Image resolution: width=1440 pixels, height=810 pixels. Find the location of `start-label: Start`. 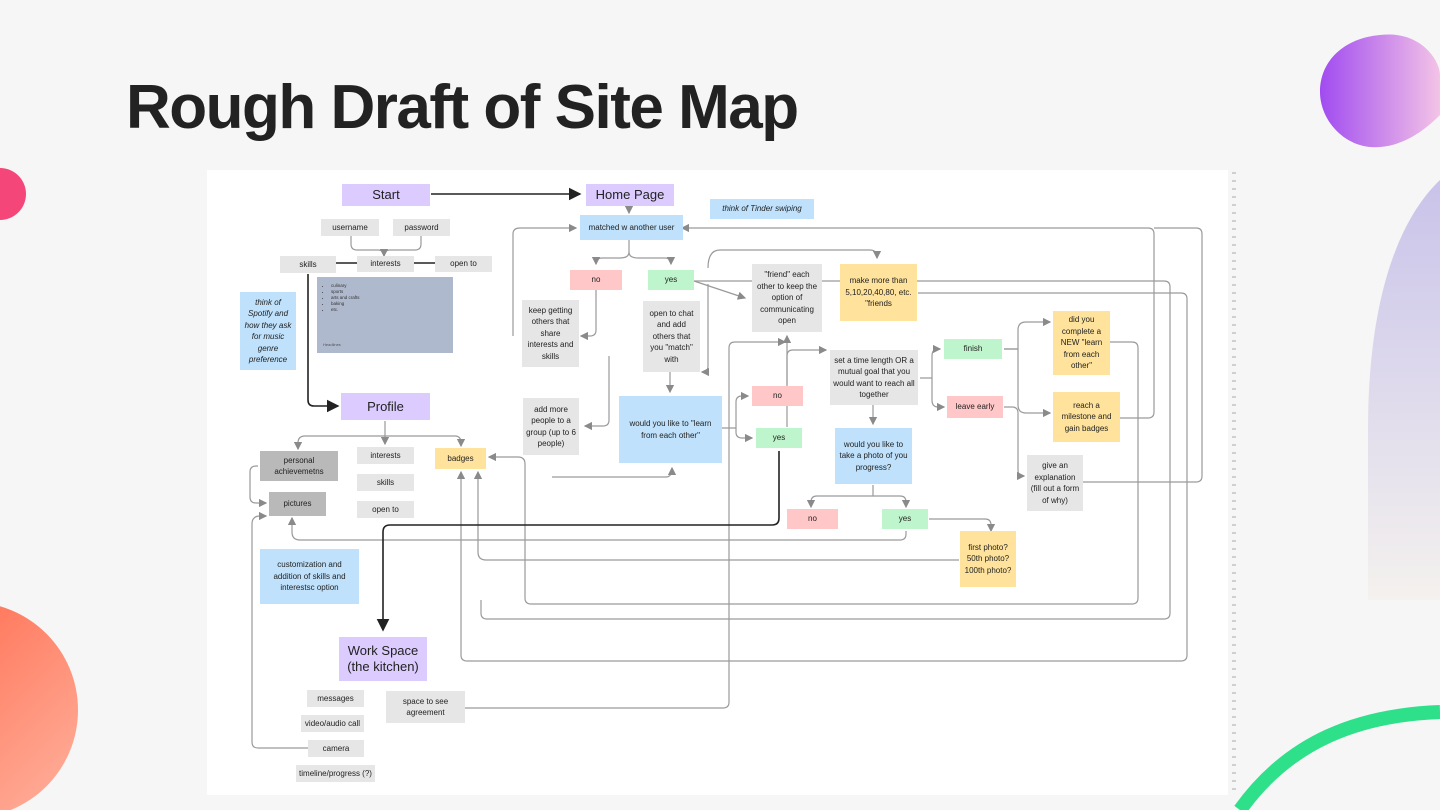

start-label: Start is located at coordinates (386, 194).